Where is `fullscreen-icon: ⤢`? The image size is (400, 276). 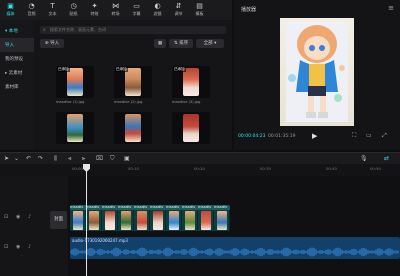
fullscreen-icon: ⤢ is located at coordinates (384, 136).